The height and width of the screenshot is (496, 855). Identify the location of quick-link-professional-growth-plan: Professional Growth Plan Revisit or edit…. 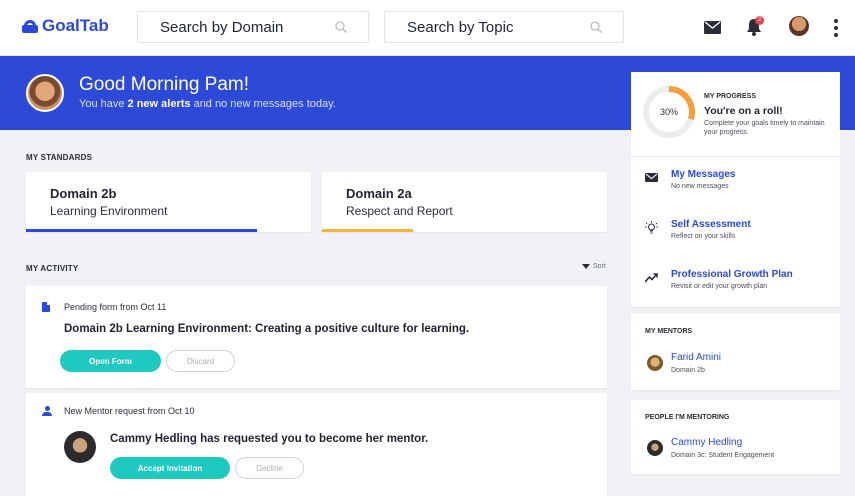
(735, 282).